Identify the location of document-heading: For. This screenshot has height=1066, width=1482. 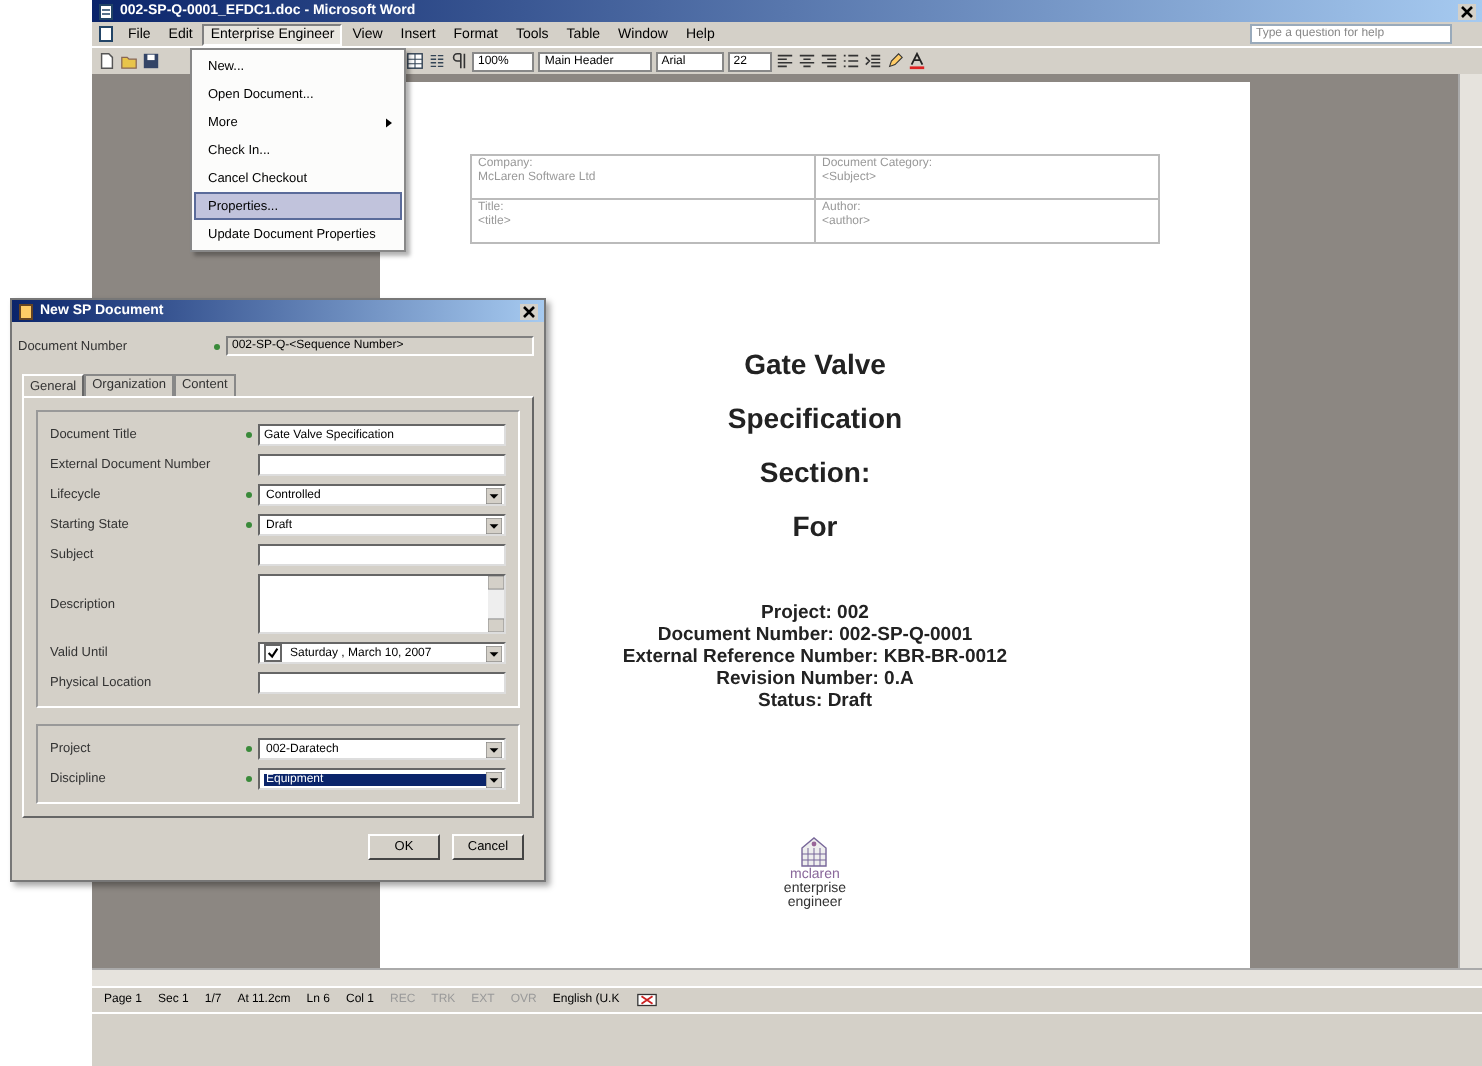
(815, 526).